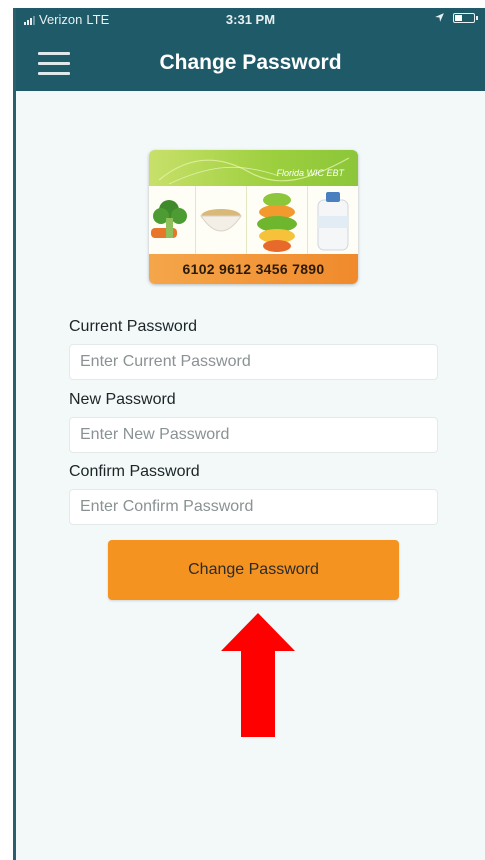  I want to click on card-number: 6102 9612 3456 7890, so click(253, 269).